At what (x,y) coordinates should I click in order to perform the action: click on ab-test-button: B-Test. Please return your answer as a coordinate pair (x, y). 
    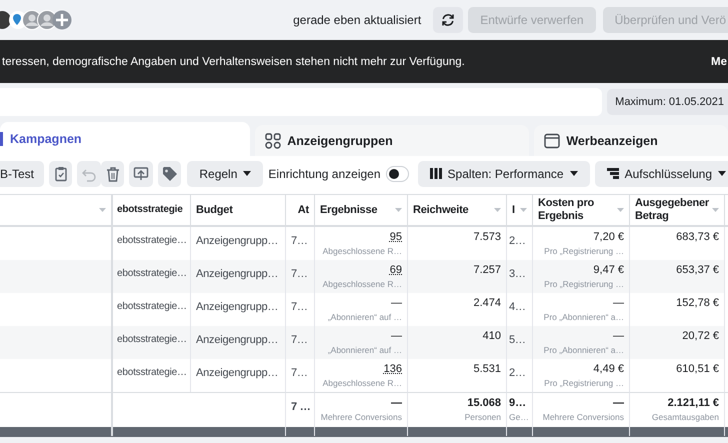
    Looking at the image, I should click on (22, 173).